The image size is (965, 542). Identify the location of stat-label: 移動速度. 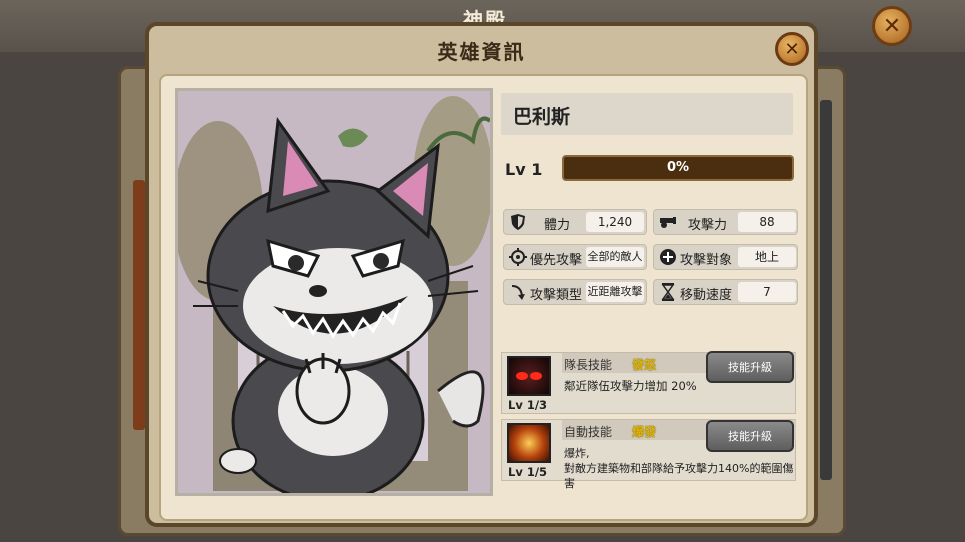
(706, 295).